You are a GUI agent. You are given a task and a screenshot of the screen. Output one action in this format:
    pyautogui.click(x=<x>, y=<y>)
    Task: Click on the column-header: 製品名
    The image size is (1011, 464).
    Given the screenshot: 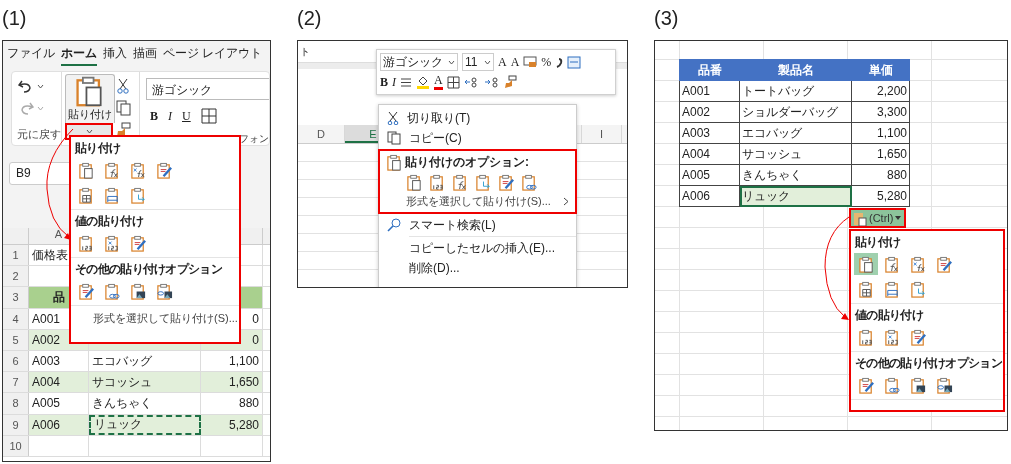 What is the action you would take?
    pyautogui.click(x=795, y=70)
    